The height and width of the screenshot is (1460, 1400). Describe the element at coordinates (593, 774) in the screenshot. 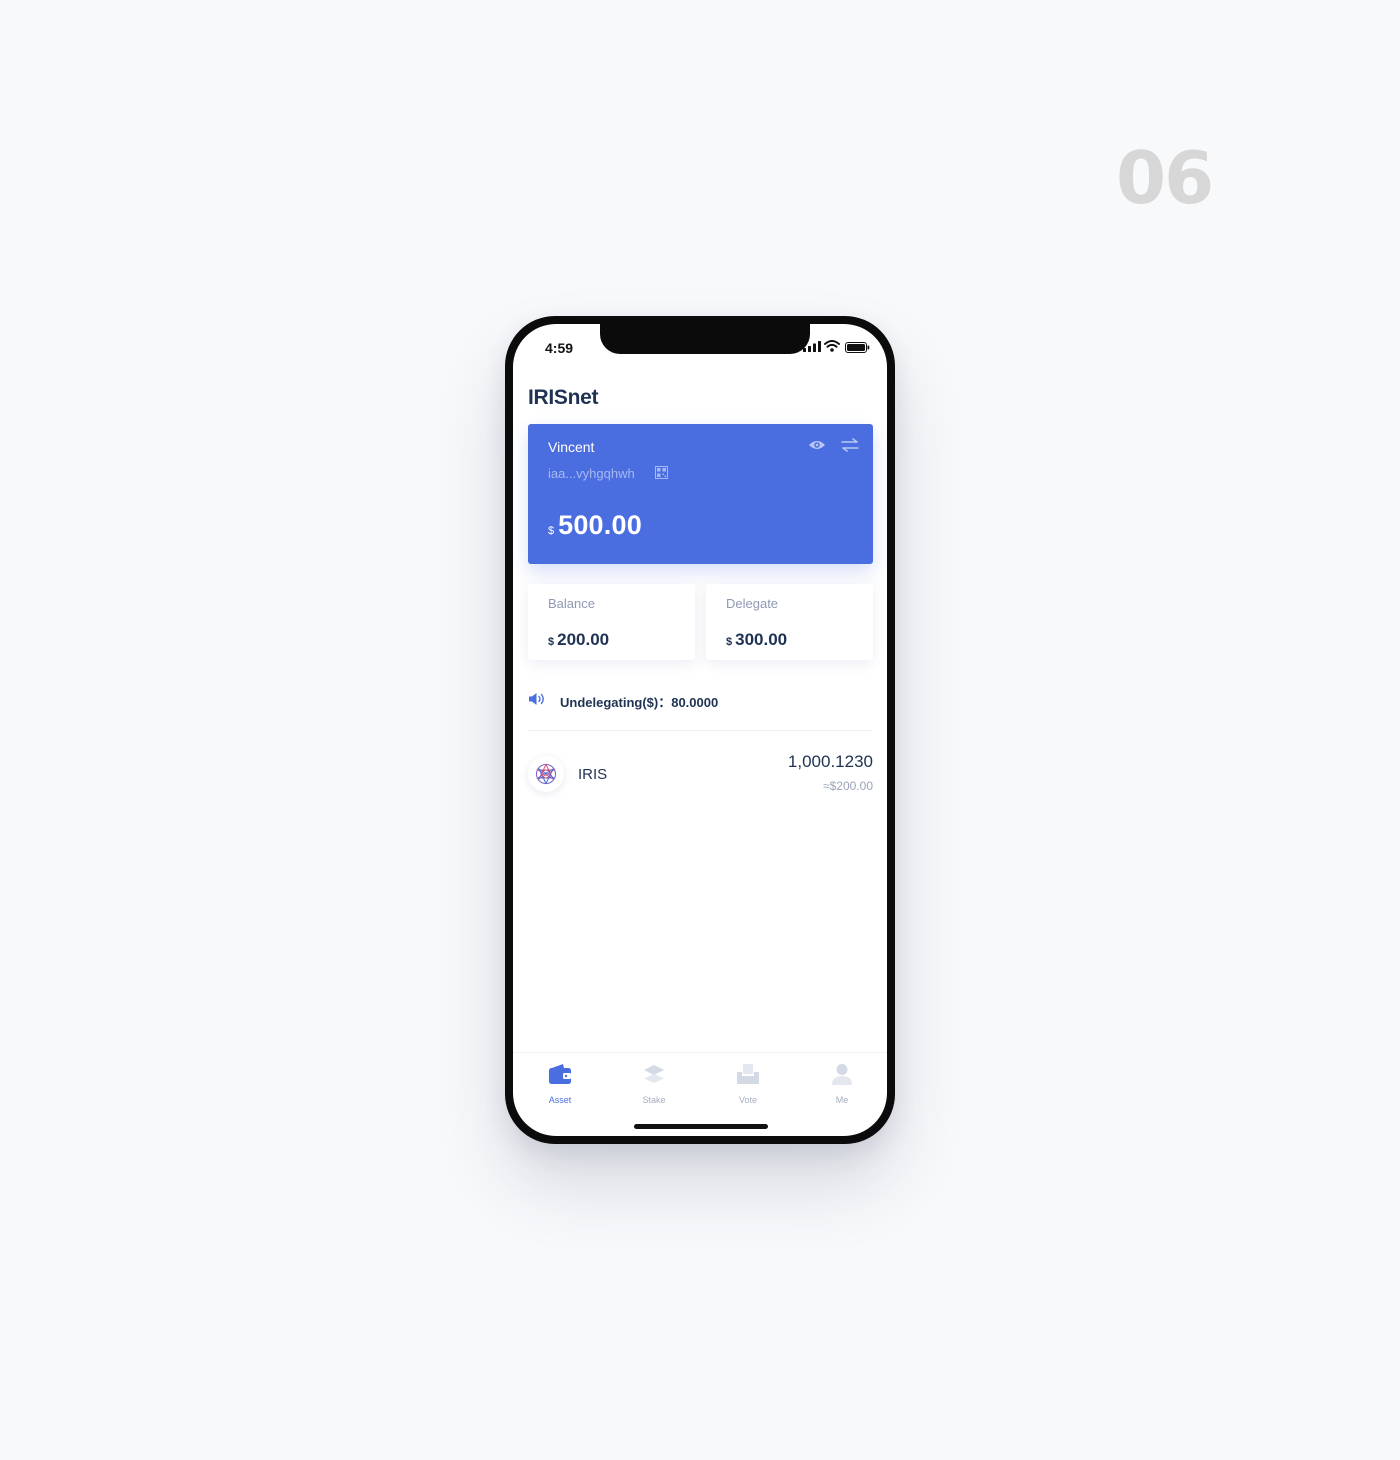

I see `asset-name: IRIS` at that location.